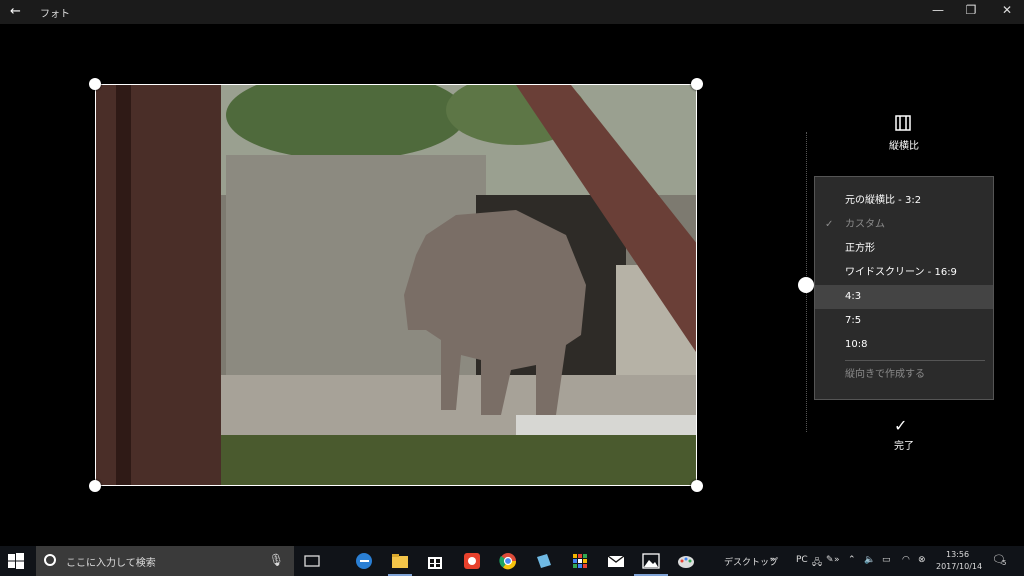 The height and width of the screenshot is (576, 1024). What do you see at coordinates (16, 561) in the screenshot?
I see `windows-start-icon` at bounding box center [16, 561].